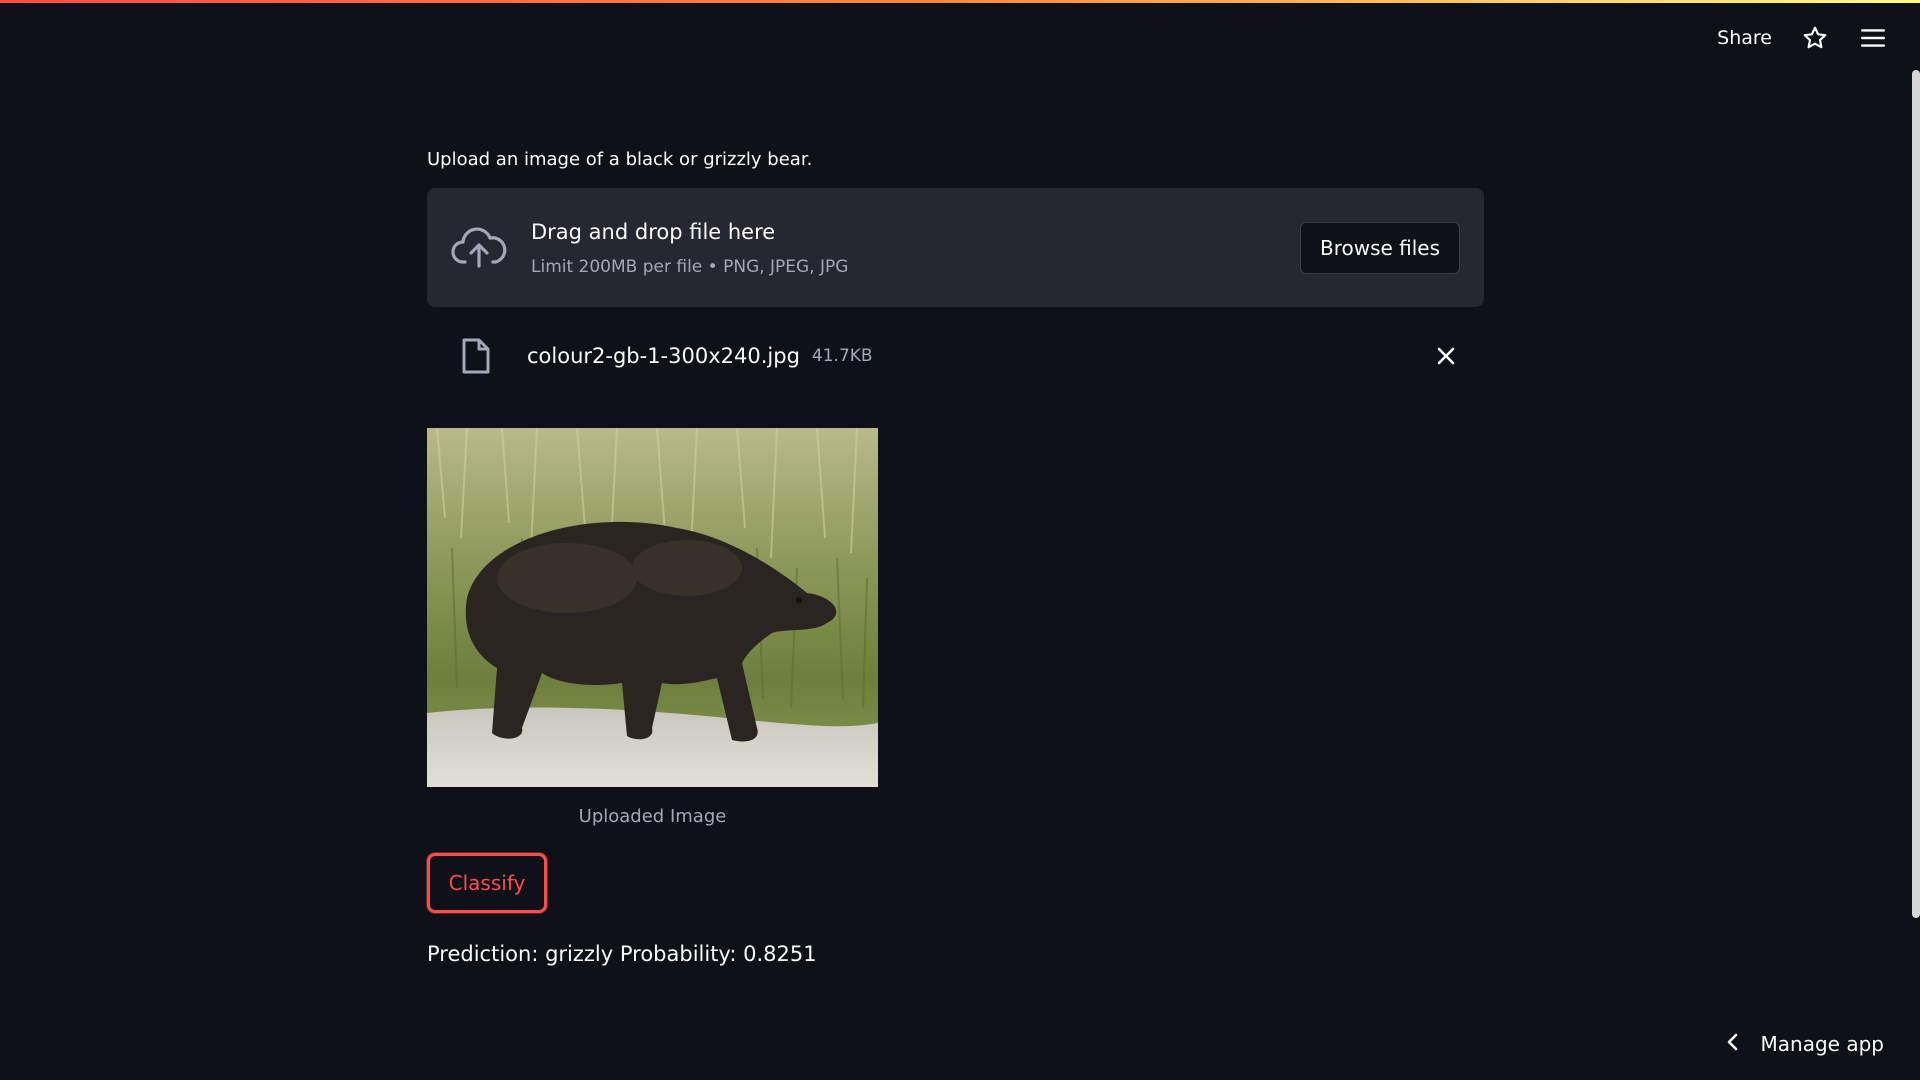 The height and width of the screenshot is (1080, 1920). What do you see at coordinates (1873, 38) in the screenshot?
I see `hamburger-menu-icon` at bounding box center [1873, 38].